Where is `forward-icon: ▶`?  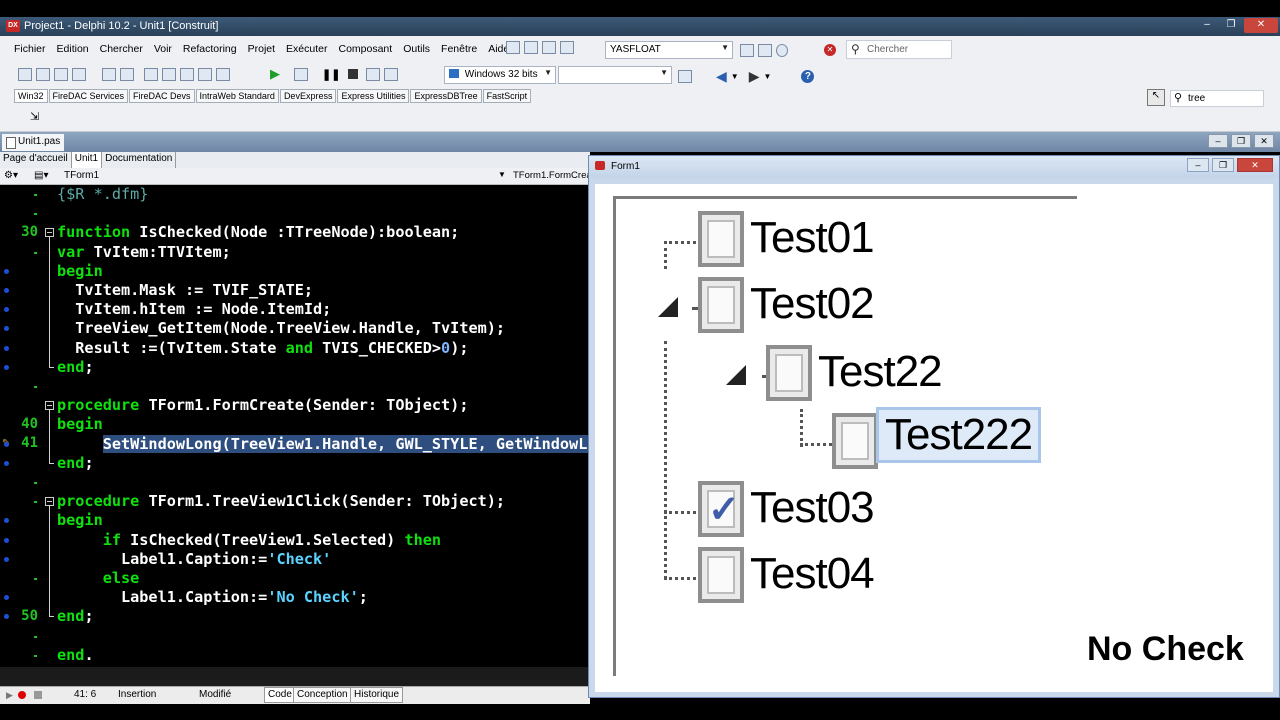 forward-icon: ▶ is located at coordinates (754, 76).